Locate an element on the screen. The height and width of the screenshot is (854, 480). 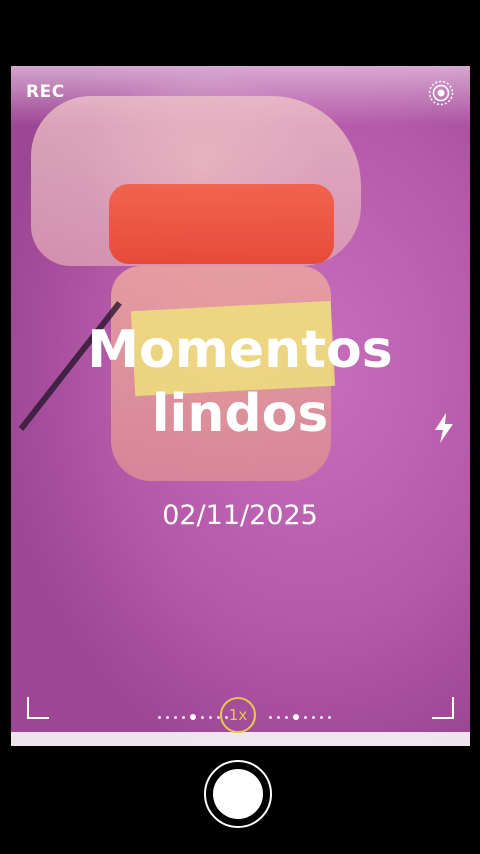
flash-icon is located at coordinates (444, 428).